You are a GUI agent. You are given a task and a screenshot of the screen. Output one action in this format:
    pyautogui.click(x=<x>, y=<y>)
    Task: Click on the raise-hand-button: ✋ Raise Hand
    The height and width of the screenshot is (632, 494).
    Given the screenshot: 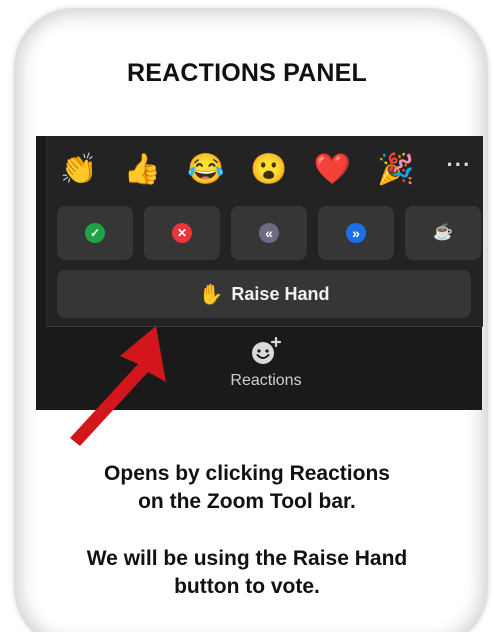 What is the action you would take?
    pyautogui.click(x=264, y=294)
    